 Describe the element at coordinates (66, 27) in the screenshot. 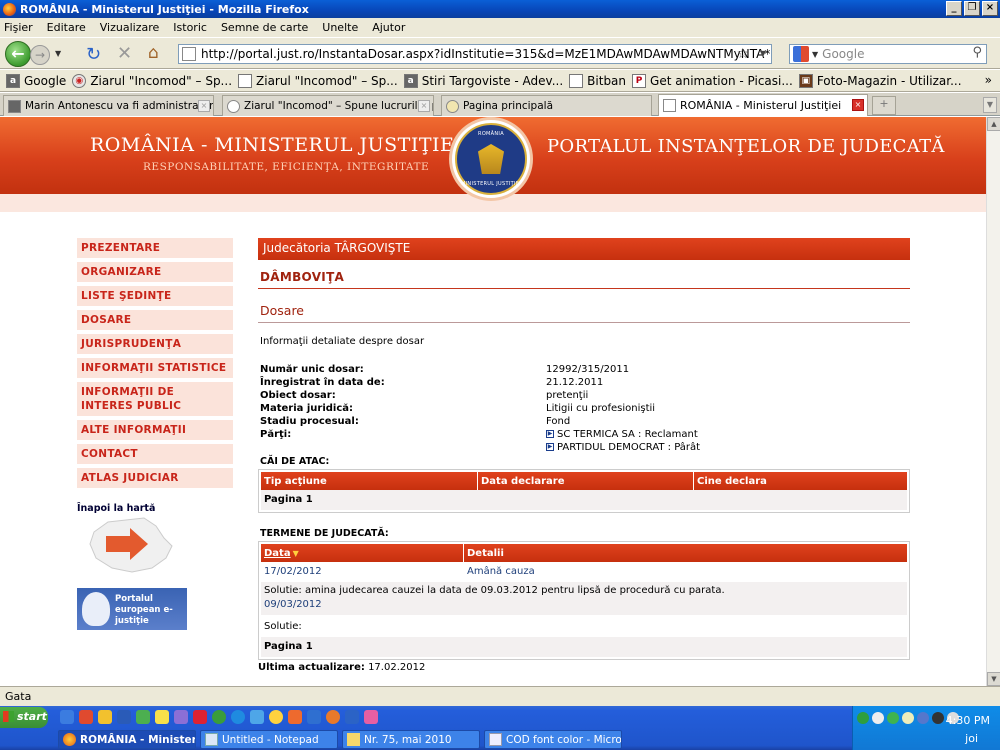

I see `menu-editare: Editare` at that location.